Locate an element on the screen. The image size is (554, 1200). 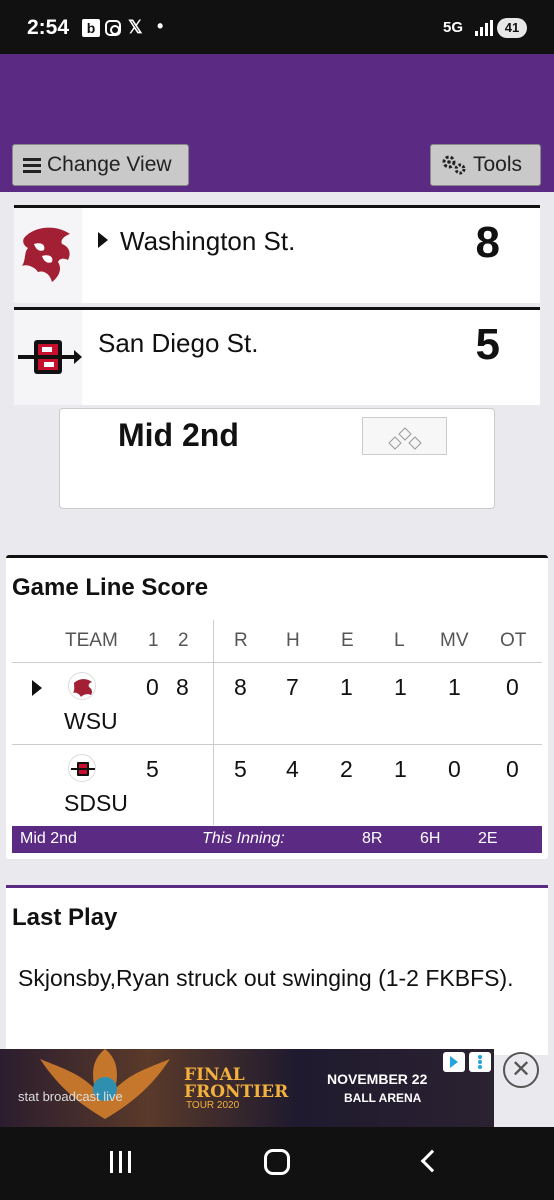
sdsu-l: 1 is located at coordinates (400, 769).